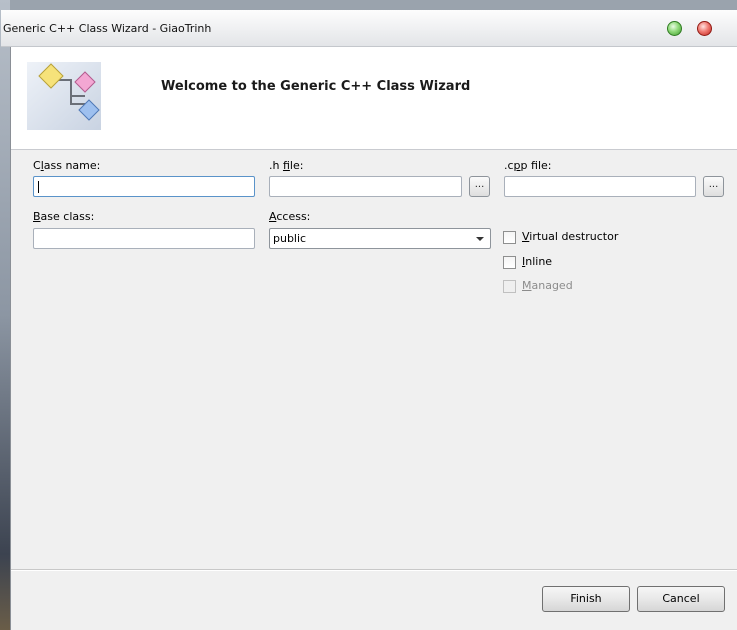 The width and height of the screenshot is (737, 630). What do you see at coordinates (369, 28) in the screenshot?
I see `title-bar: Generic C++ Class Wizard - GiaoTrinh` at bounding box center [369, 28].